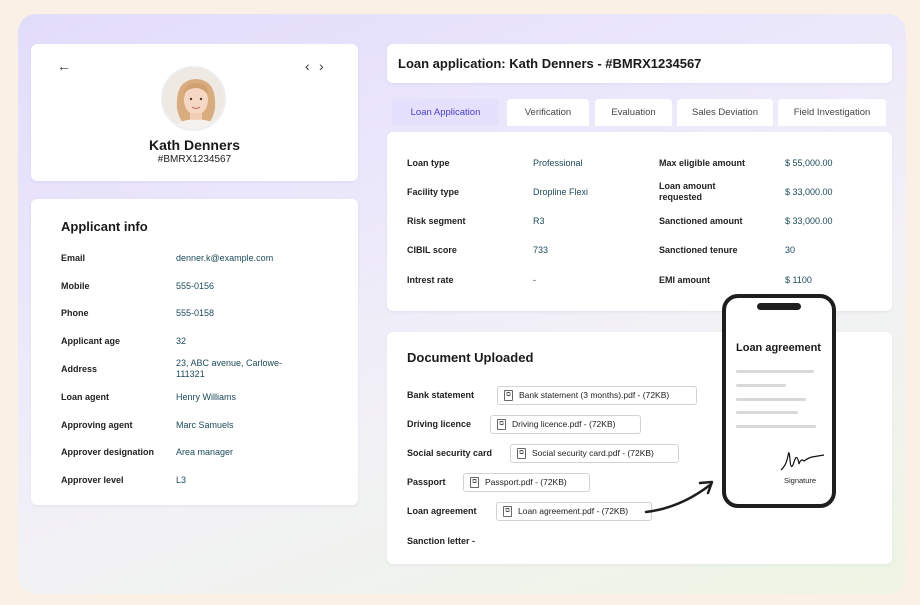 The image size is (920, 605). What do you see at coordinates (104, 226) in the screenshot?
I see `applicant-info-title: Applicant info` at bounding box center [104, 226].